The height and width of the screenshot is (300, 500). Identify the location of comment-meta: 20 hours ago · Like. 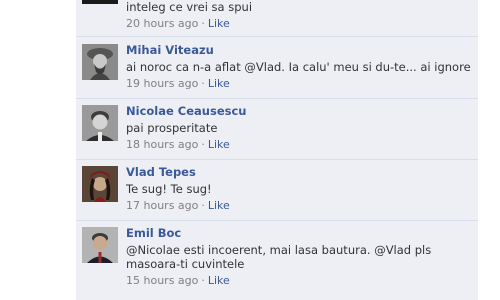
(299, 24).